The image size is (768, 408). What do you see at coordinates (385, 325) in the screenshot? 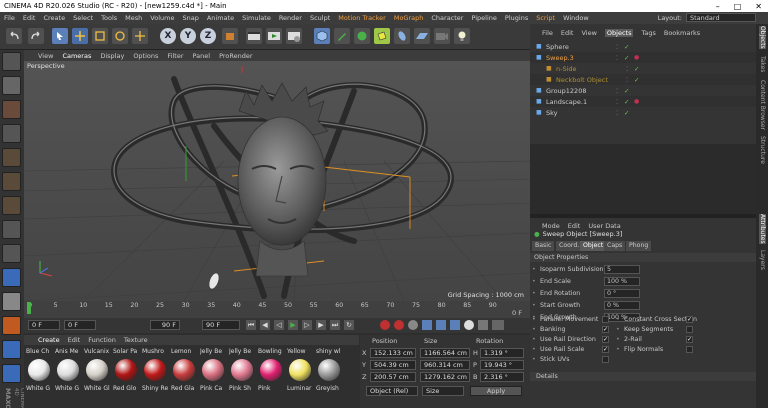
I see `record-icon` at bounding box center [385, 325].